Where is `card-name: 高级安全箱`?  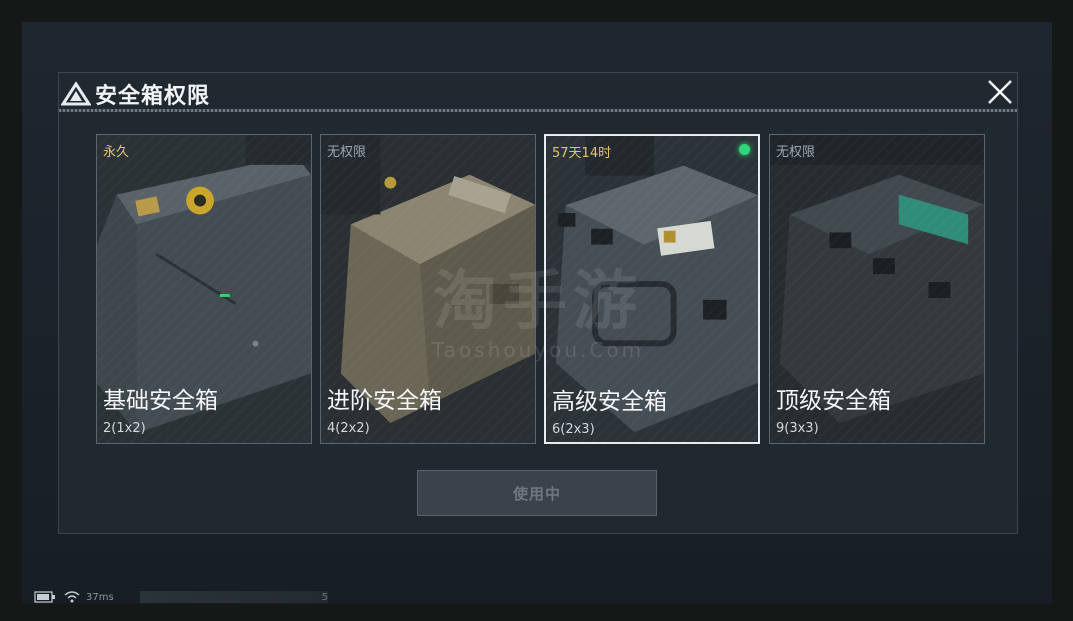 card-name: 高级安全箱 is located at coordinates (609, 402).